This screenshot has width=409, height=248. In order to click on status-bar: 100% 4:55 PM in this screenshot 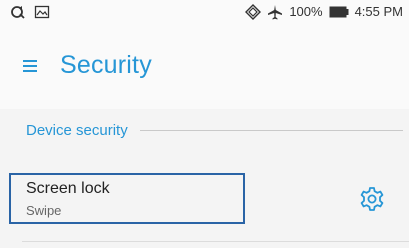, I will do `click(204, 12)`.